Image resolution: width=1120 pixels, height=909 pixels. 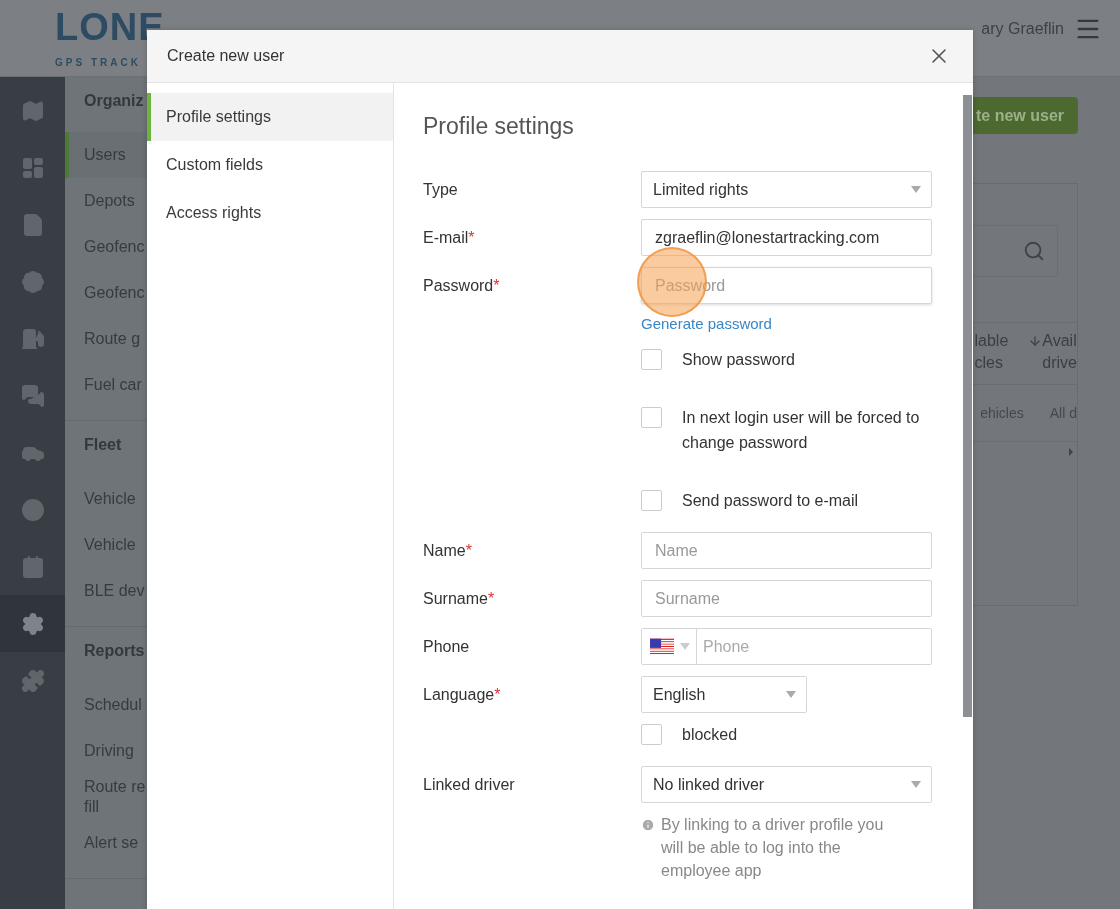 I want to click on sidebar-item: Schedul, so click(x=106, y=705).